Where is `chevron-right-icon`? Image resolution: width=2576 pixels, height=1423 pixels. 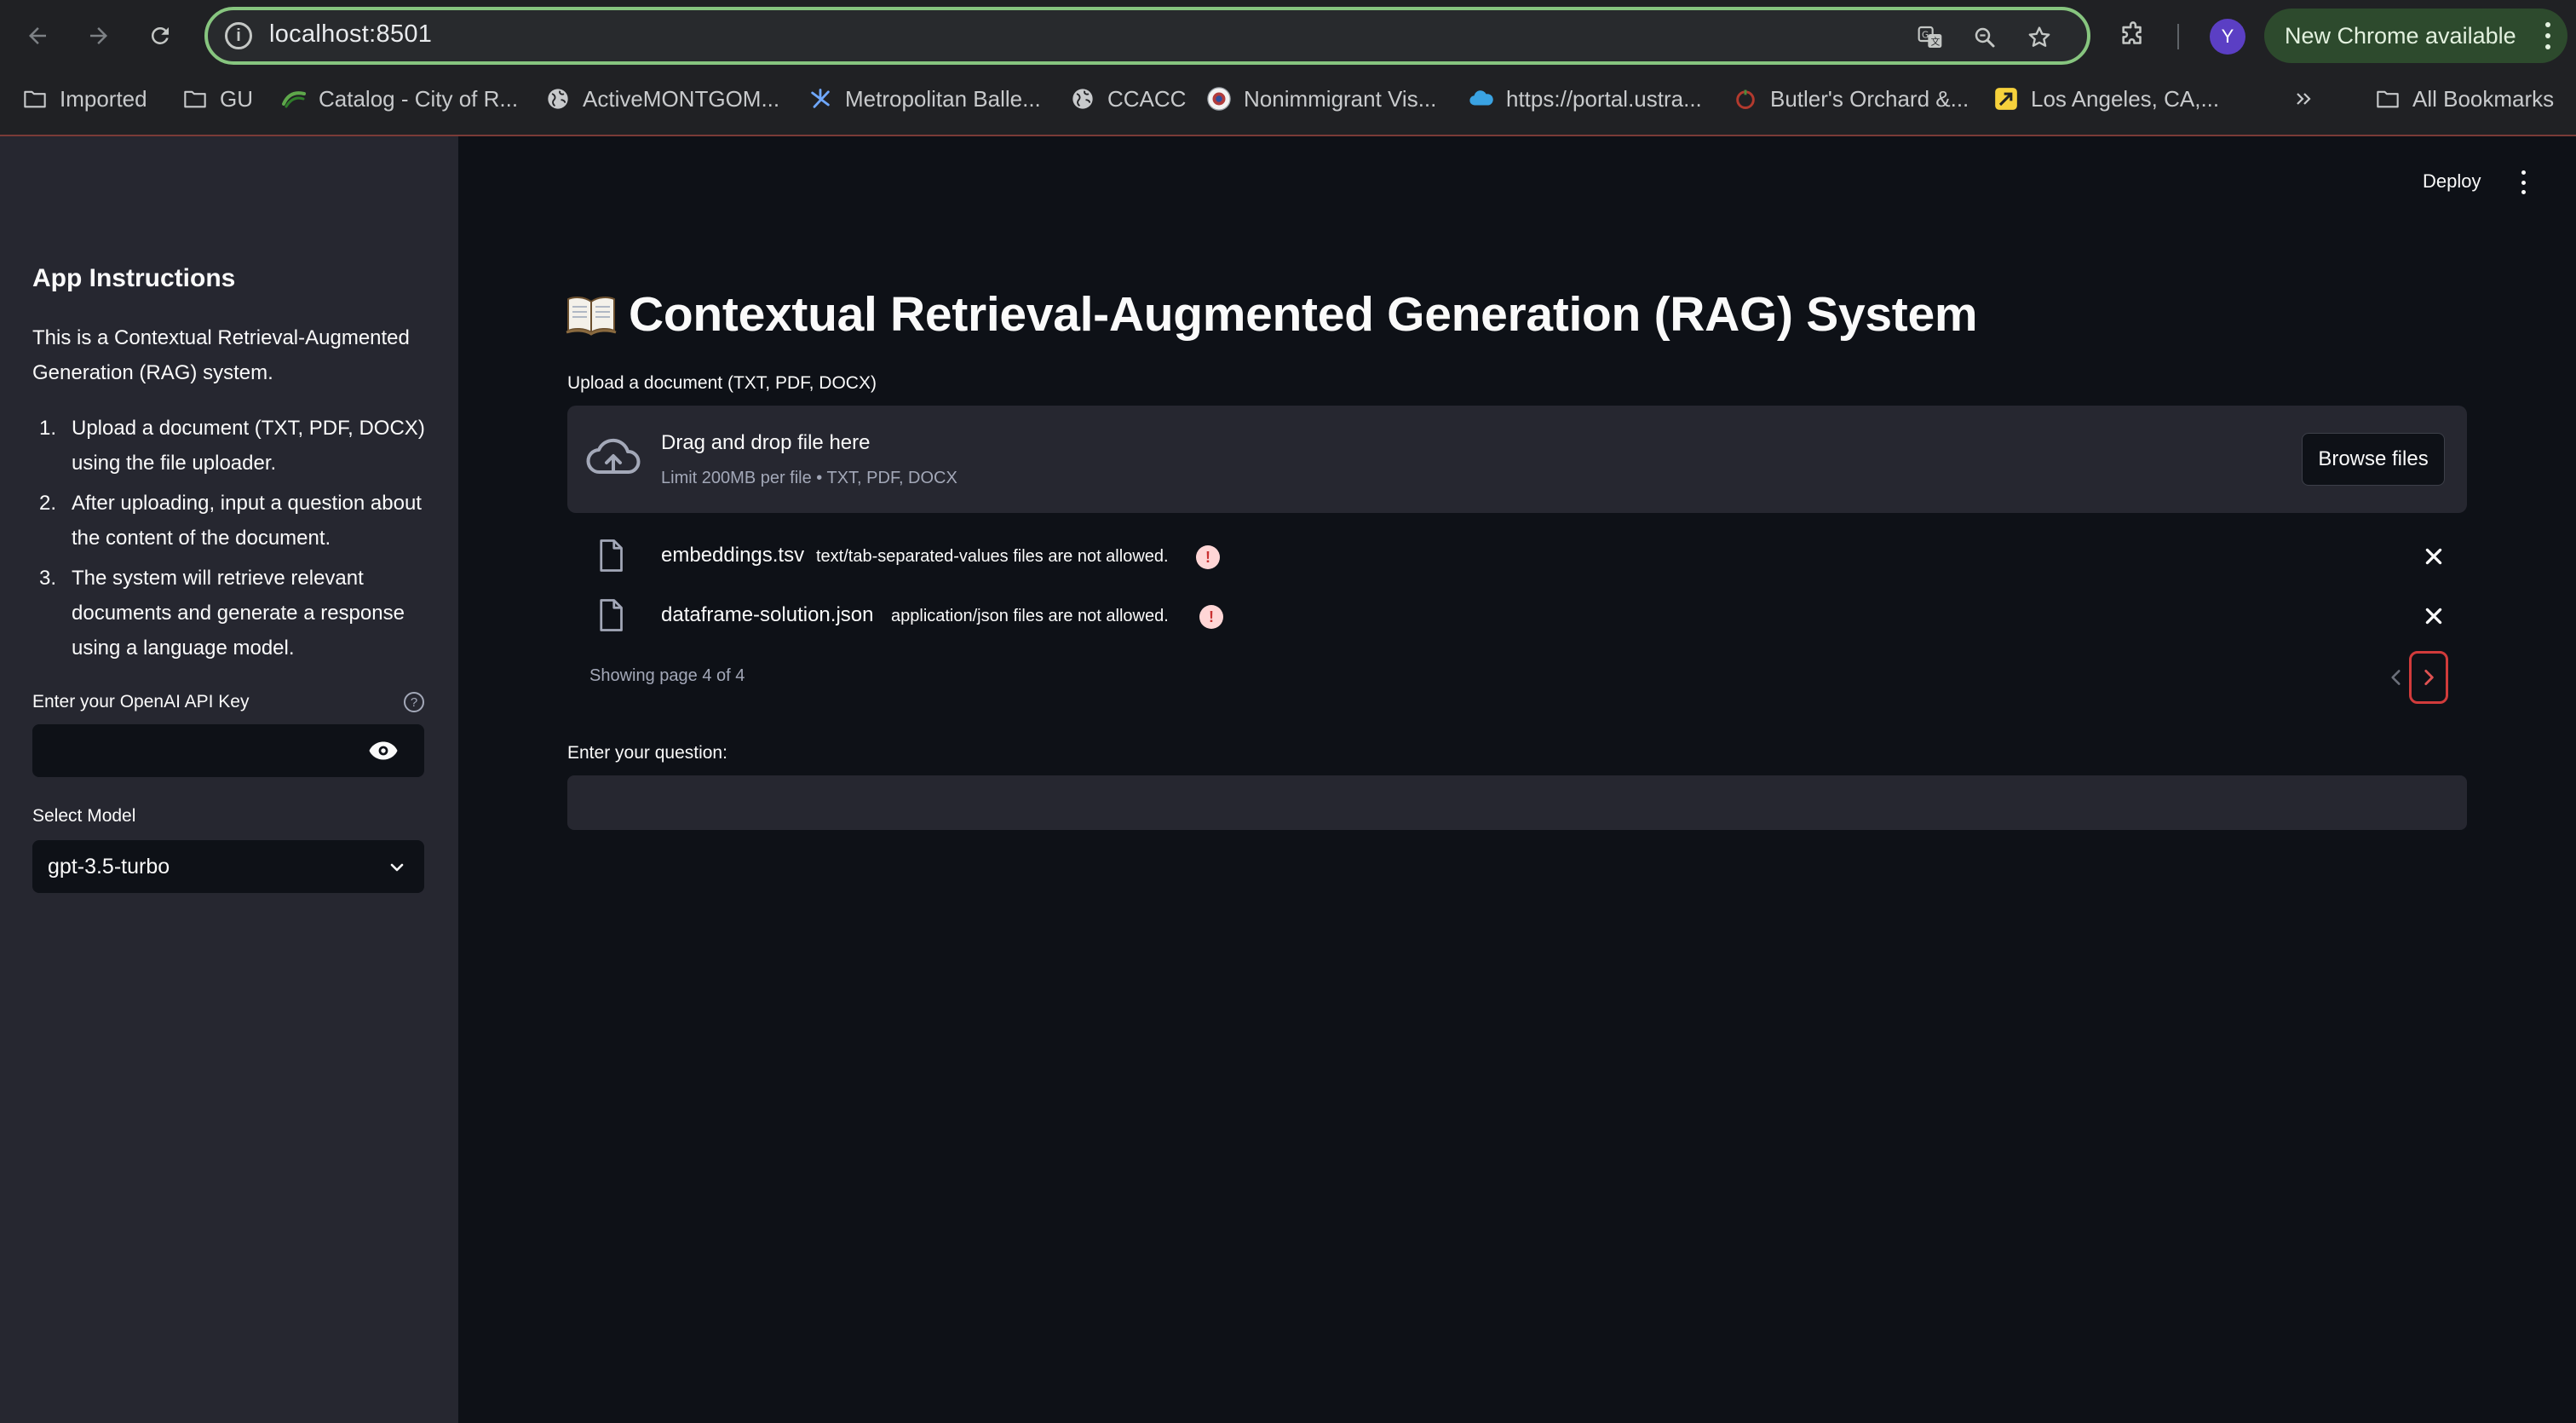 chevron-right-icon is located at coordinates (2429, 678).